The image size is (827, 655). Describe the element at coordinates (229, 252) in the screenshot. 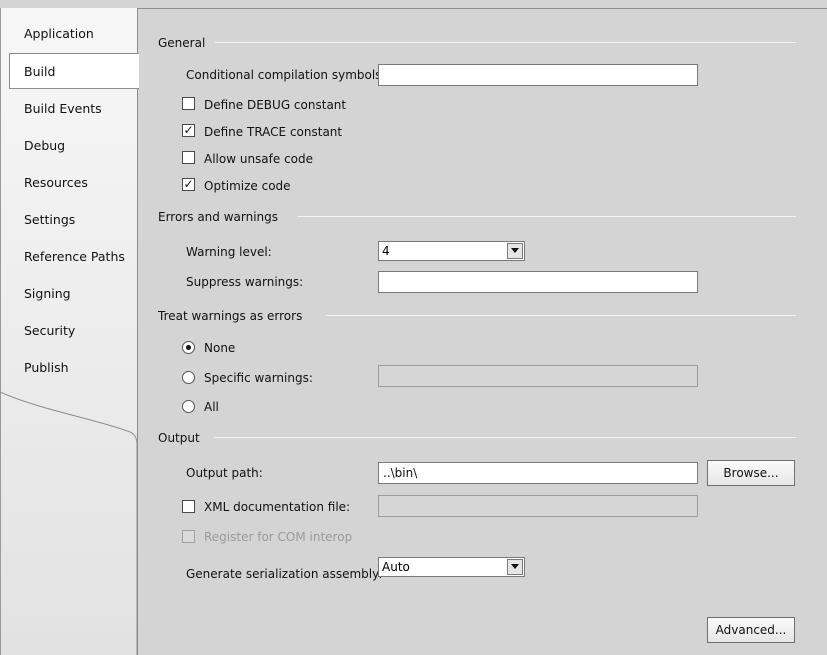

I see `warning-level-label: Warning level:` at that location.